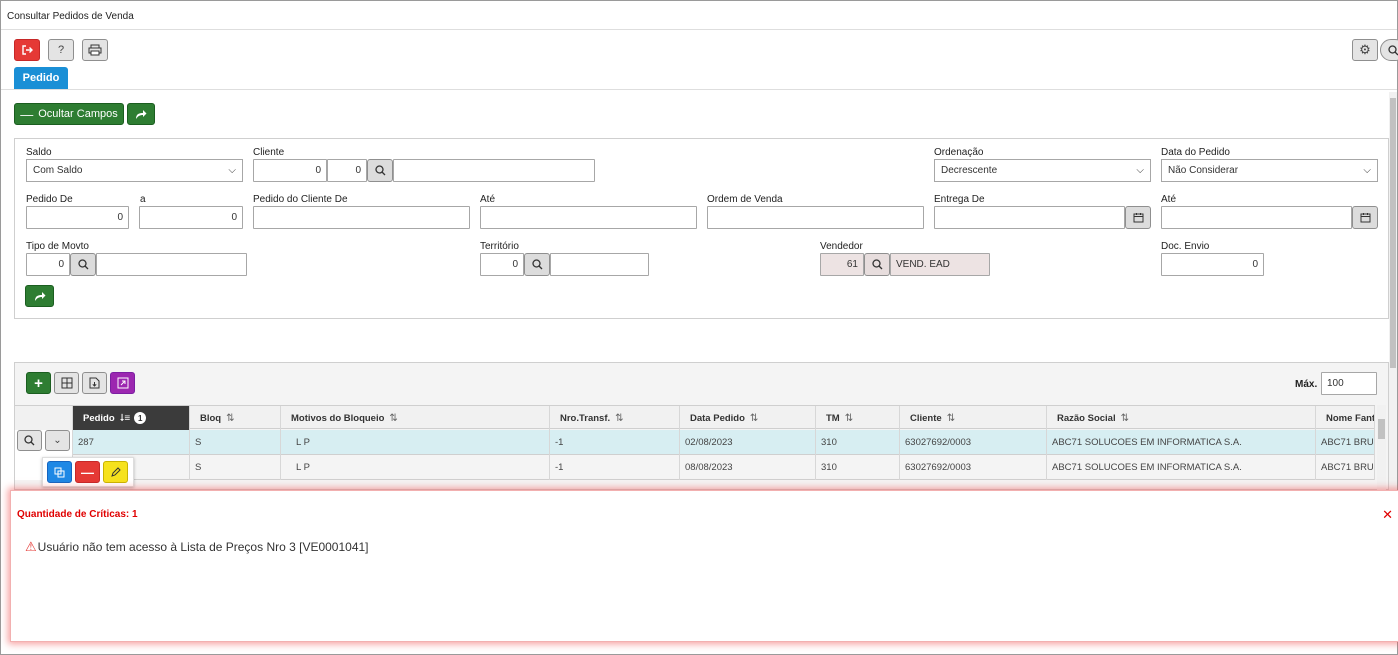 The width and height of the screenshot is (1398, 655). What do you see at coordinates (959, 199) in the screenshot?
I see `entrega-de-label: Entrega De` at bounding box center [959, 199].